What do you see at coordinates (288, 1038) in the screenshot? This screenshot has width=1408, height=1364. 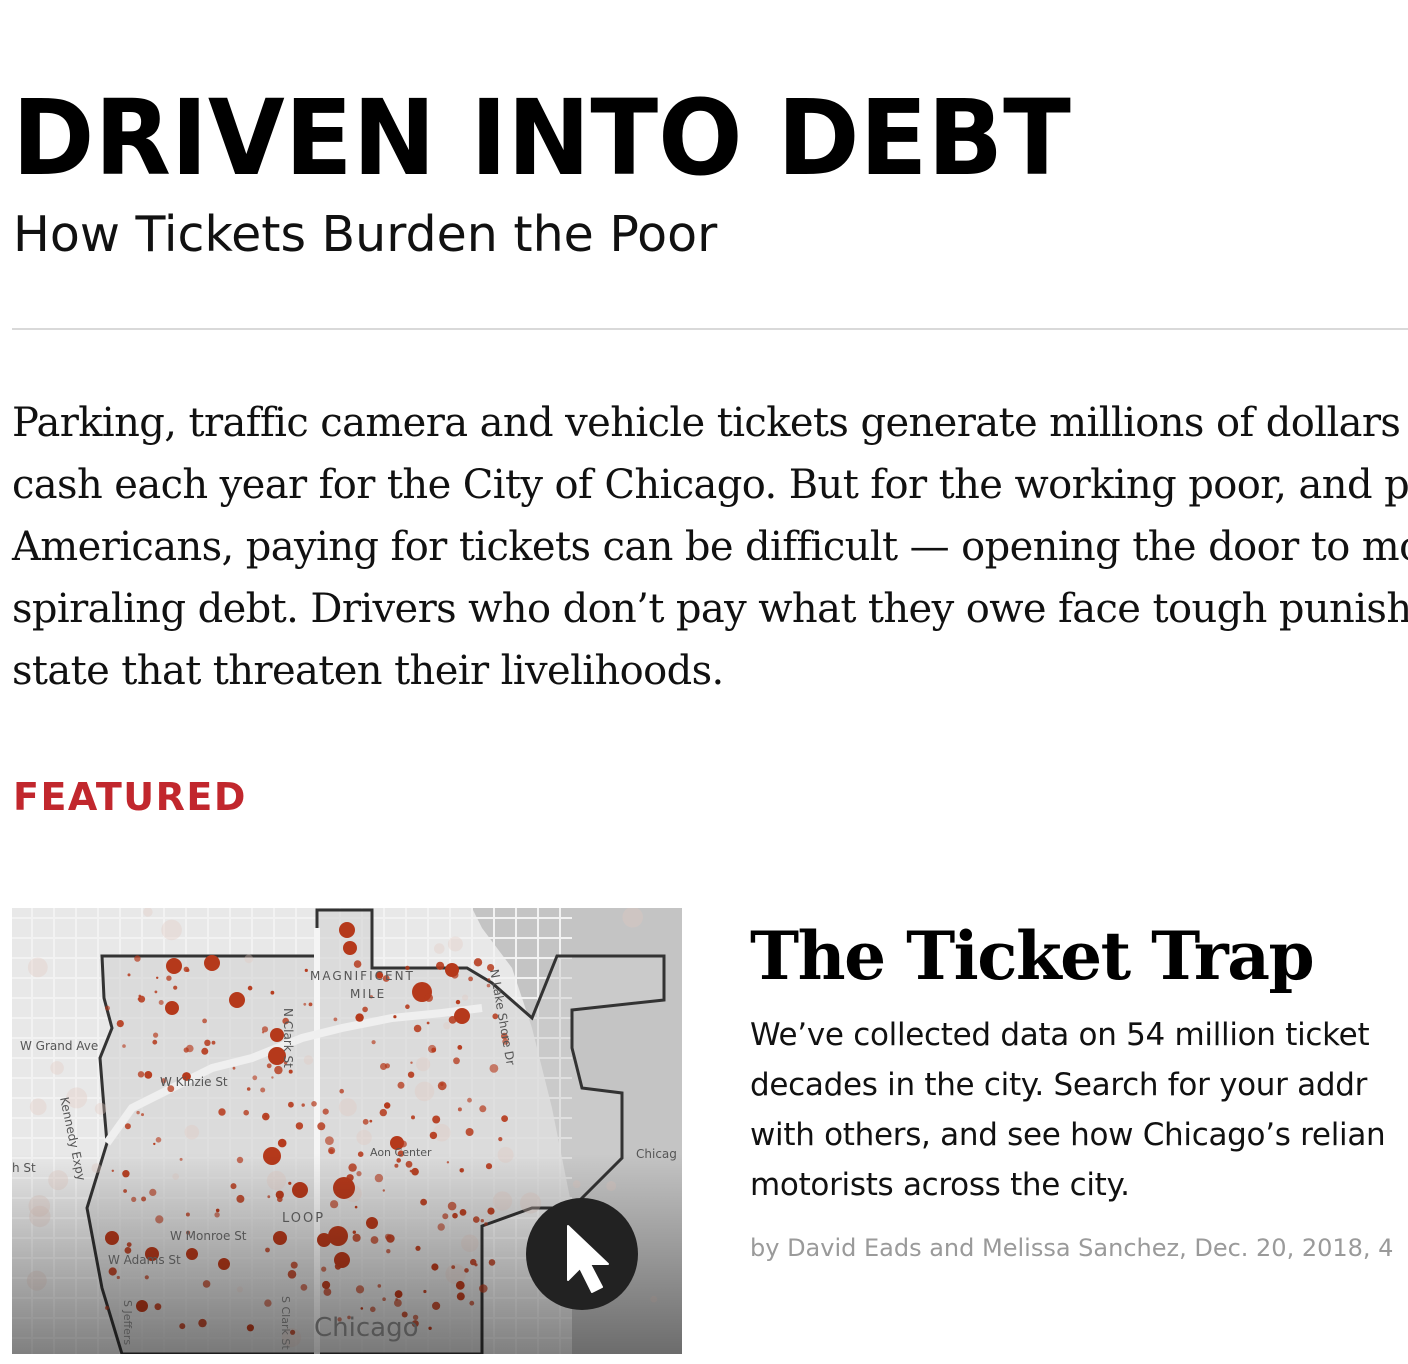 I see `label-clark-north: N Clark St` at bounding box center [288, 1038].